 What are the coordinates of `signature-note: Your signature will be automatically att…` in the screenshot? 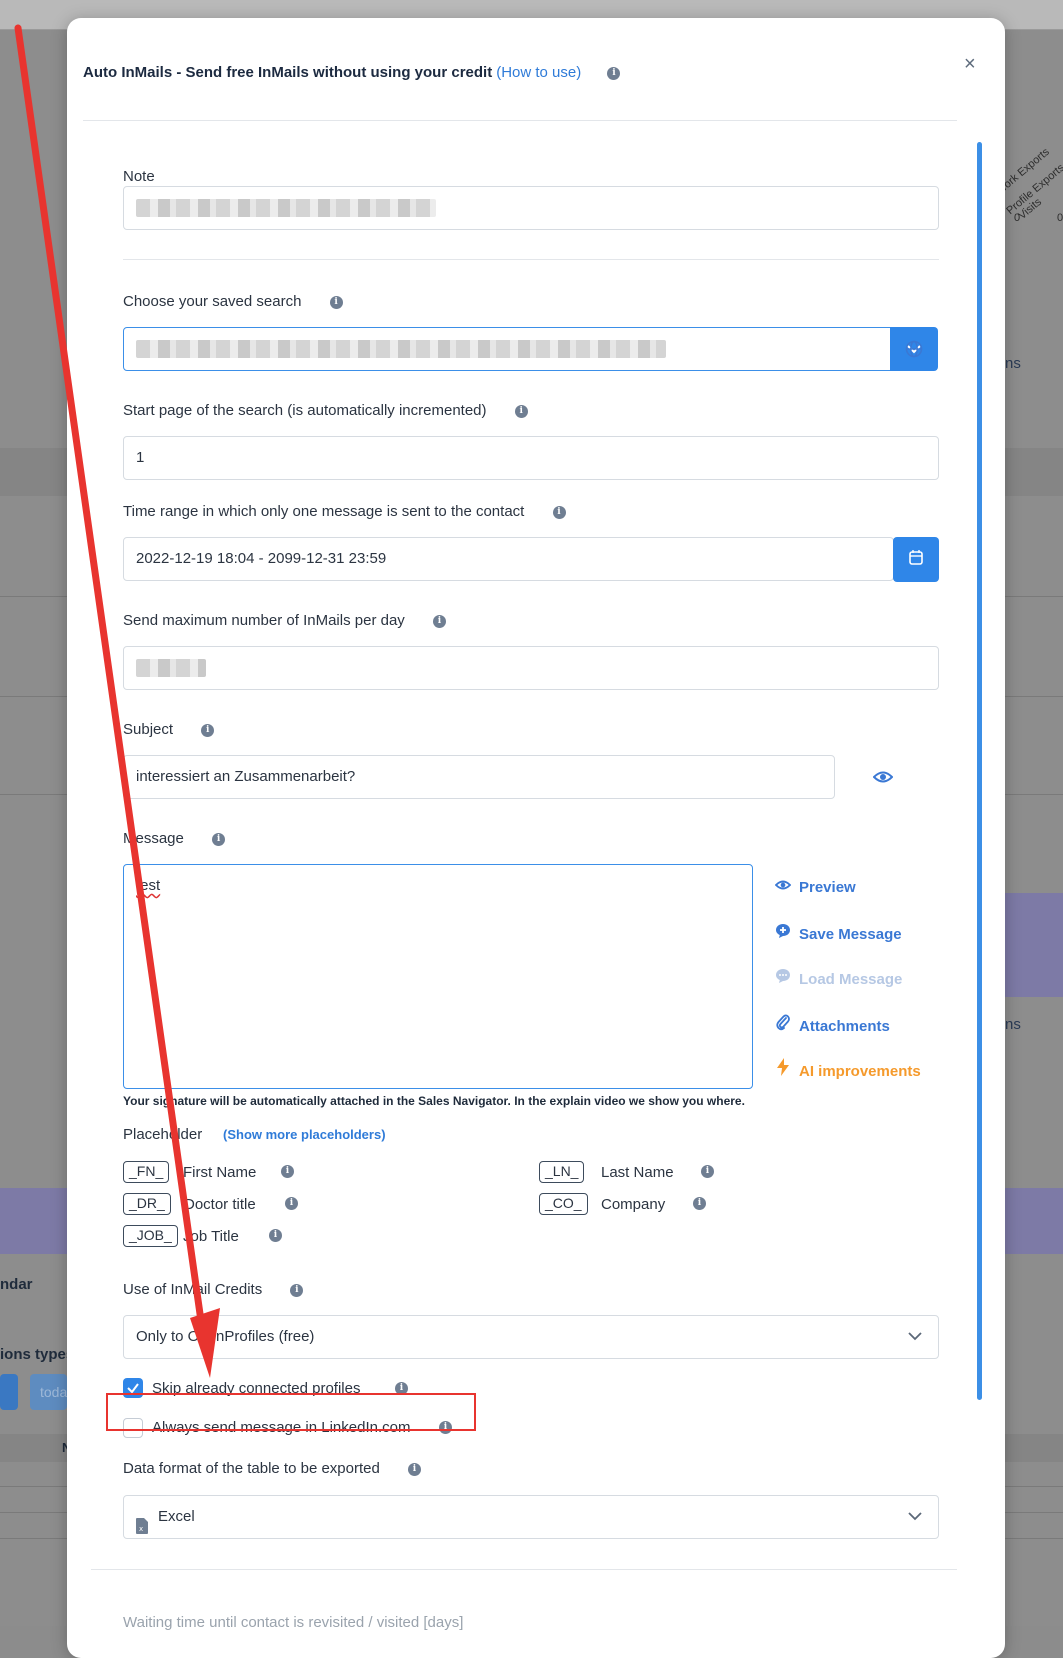 It's located at (434, 1101).